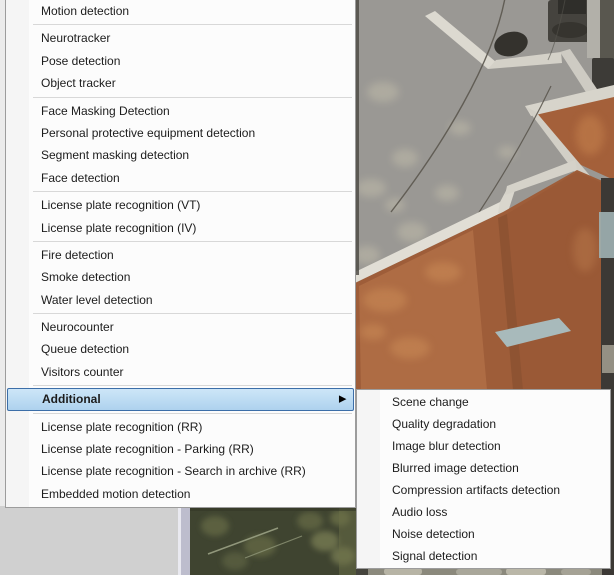 The image size is (614, 575). Describe the element at coordinates (180, 111) in the screenshot. I see `menu-item-face-masking-detection: Face Masking Detection` at that location.